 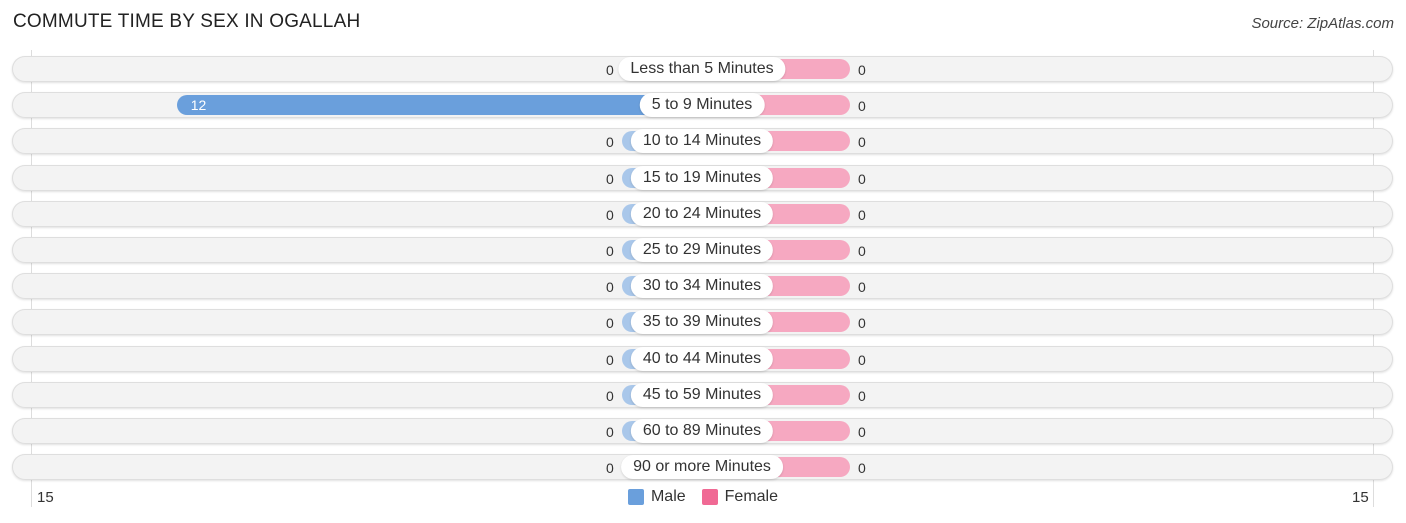 I want to click on legend: Male Female, so click(x=703, y=497).